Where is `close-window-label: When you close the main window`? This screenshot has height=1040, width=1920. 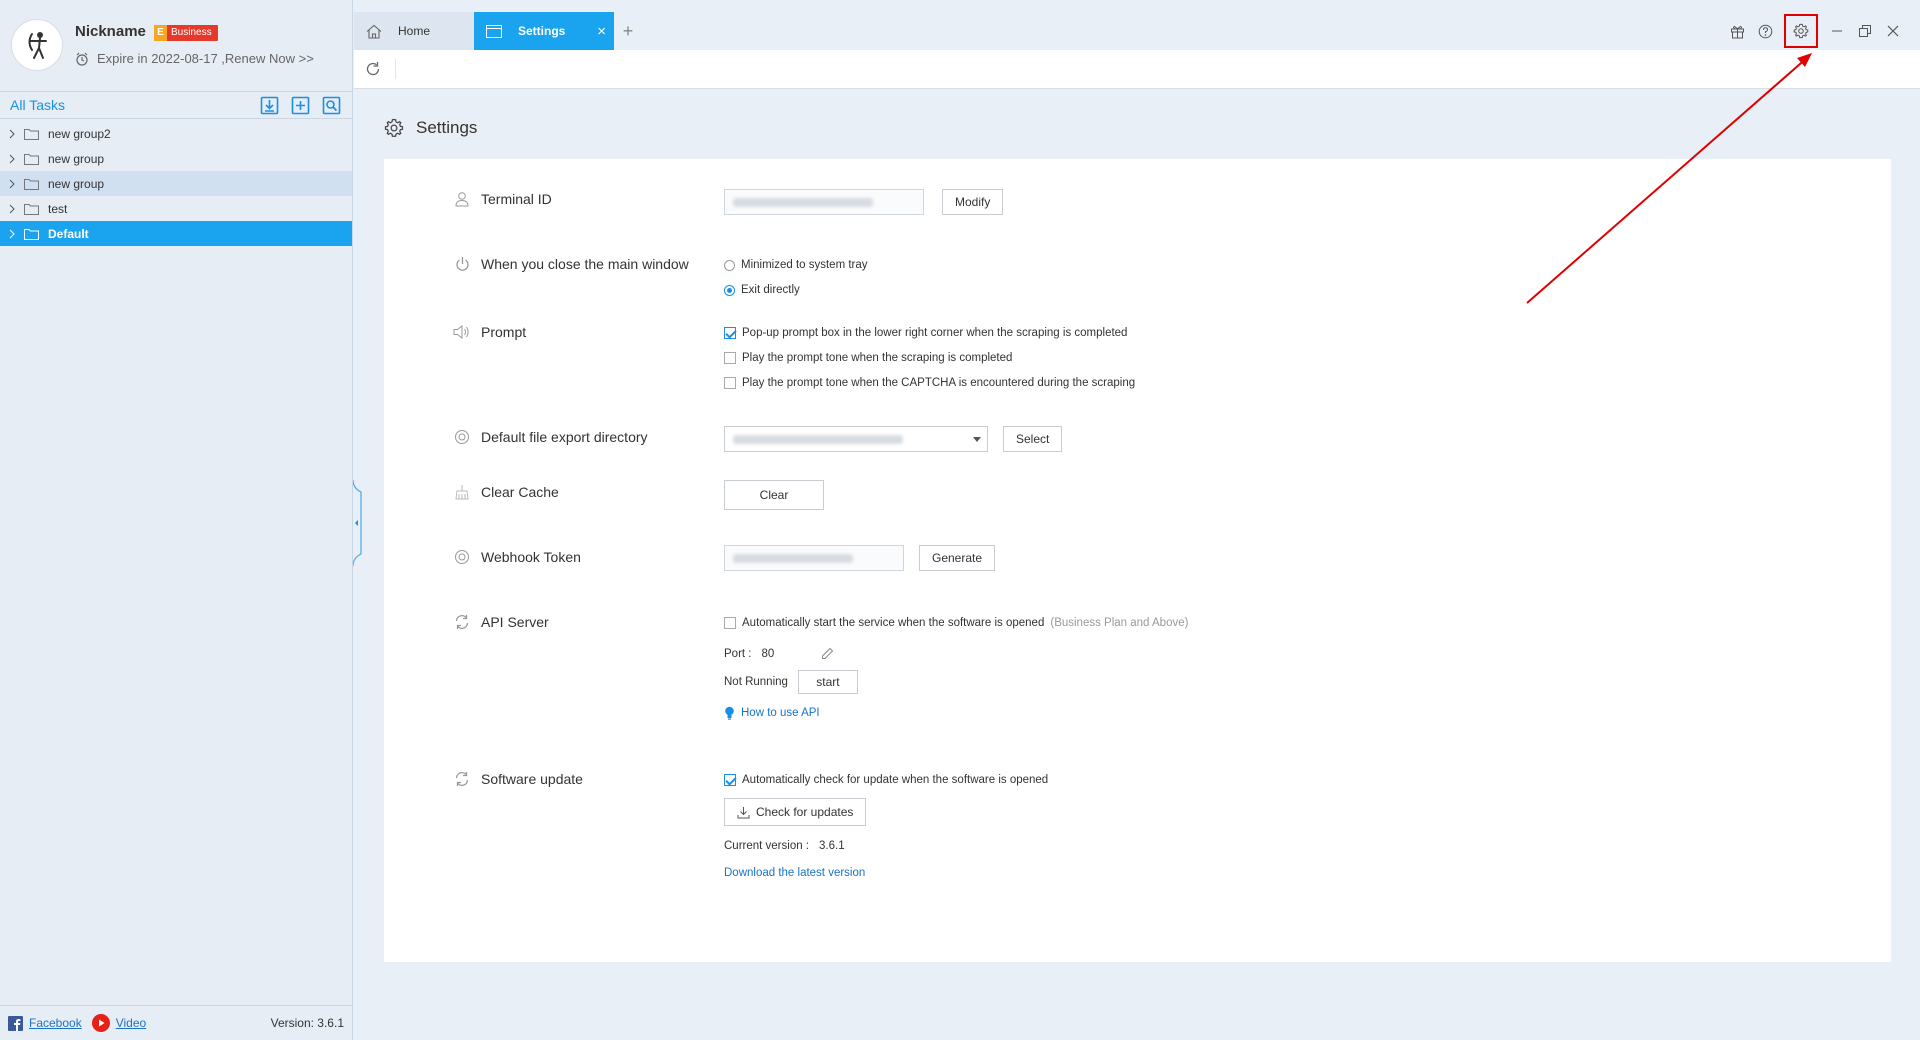
close-window-label: When you close the main window is located at coordinates (571, 264).